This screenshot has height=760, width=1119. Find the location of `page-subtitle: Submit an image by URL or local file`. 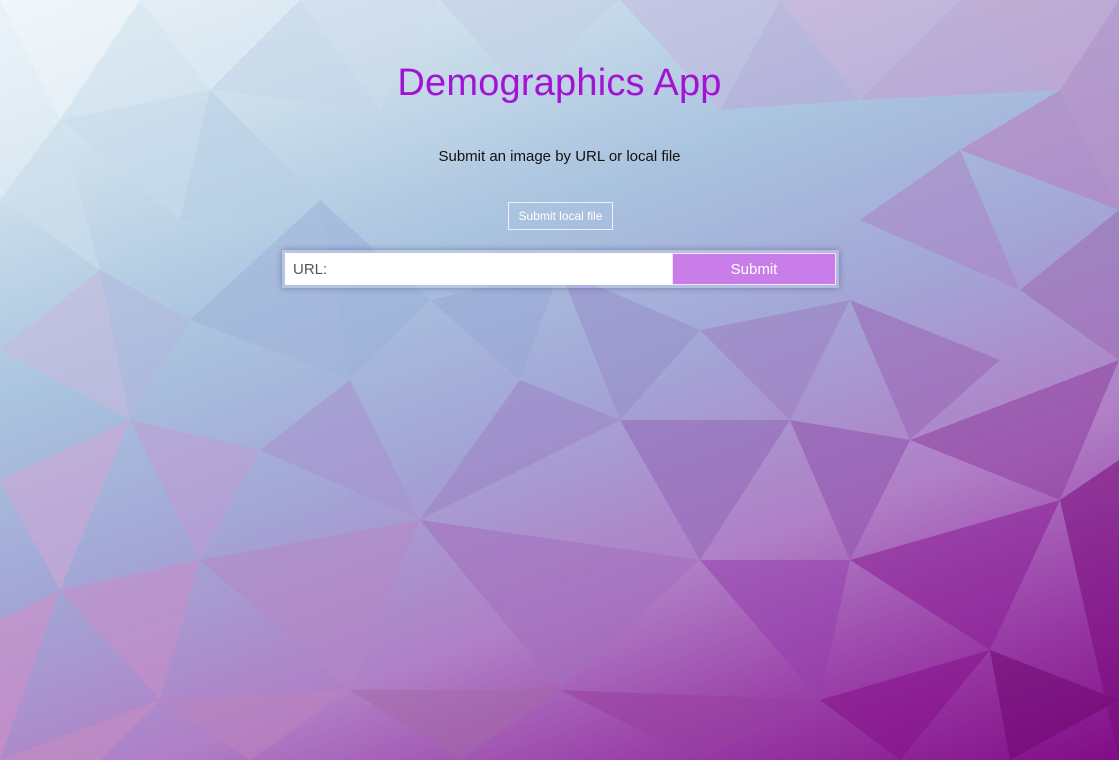

page-subtitle: Submit an image by URL or local file is located at coordinates (559, 156).